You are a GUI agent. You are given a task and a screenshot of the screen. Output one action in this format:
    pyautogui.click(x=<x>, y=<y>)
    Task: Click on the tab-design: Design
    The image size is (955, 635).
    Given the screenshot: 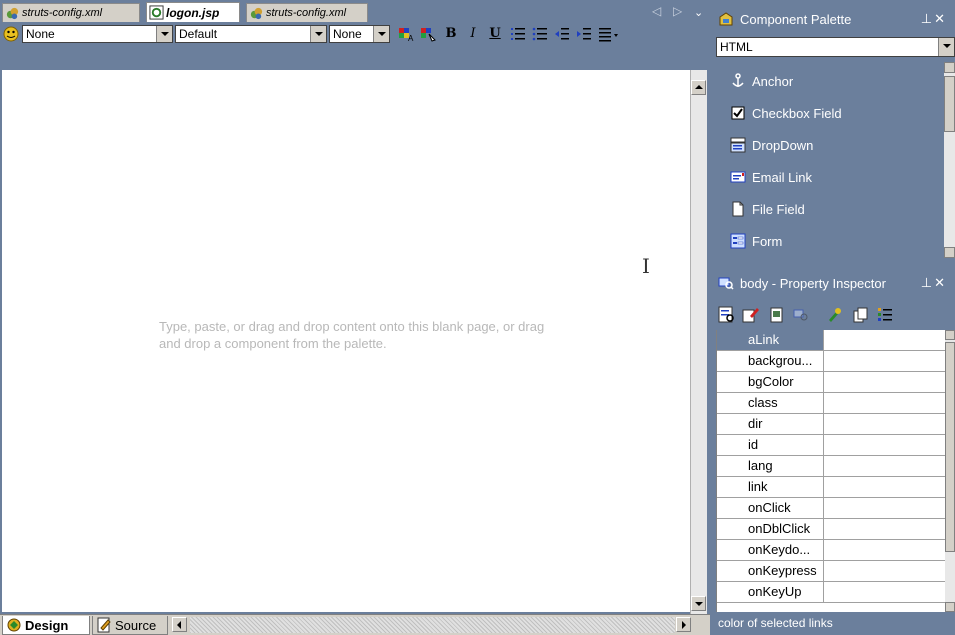 What is the action you would take?
    pyautogui.click(x=46, y=625)
    